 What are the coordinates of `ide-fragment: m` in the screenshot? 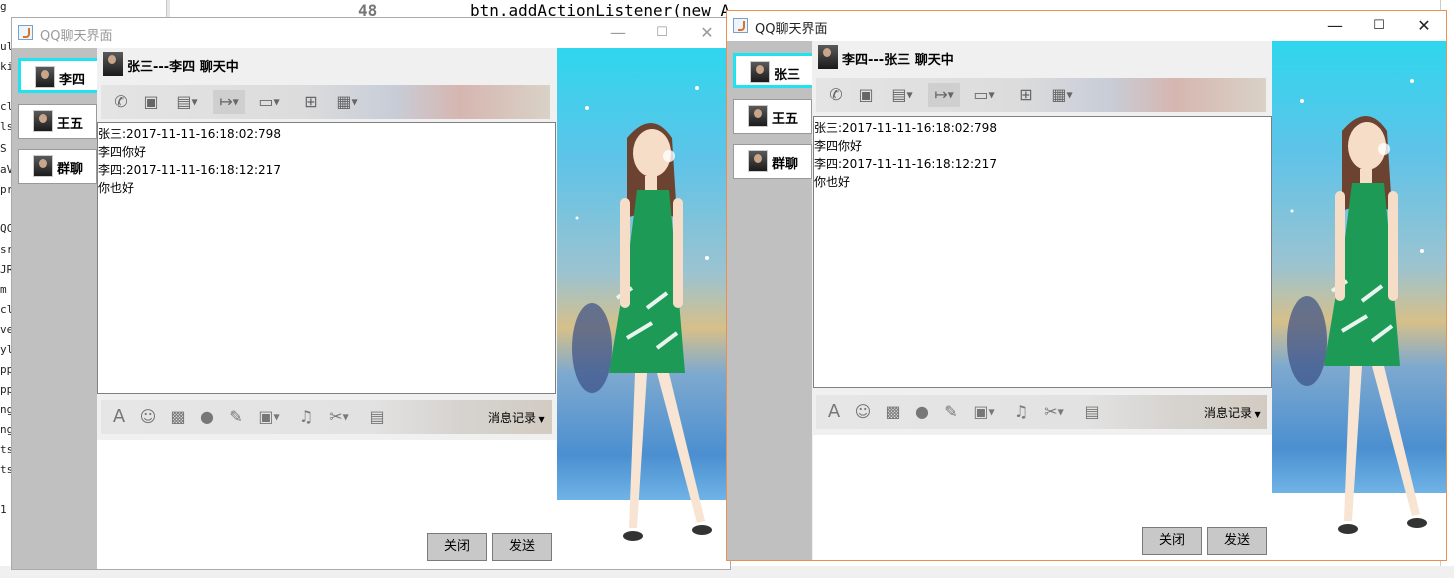 It's located at (3, 289).